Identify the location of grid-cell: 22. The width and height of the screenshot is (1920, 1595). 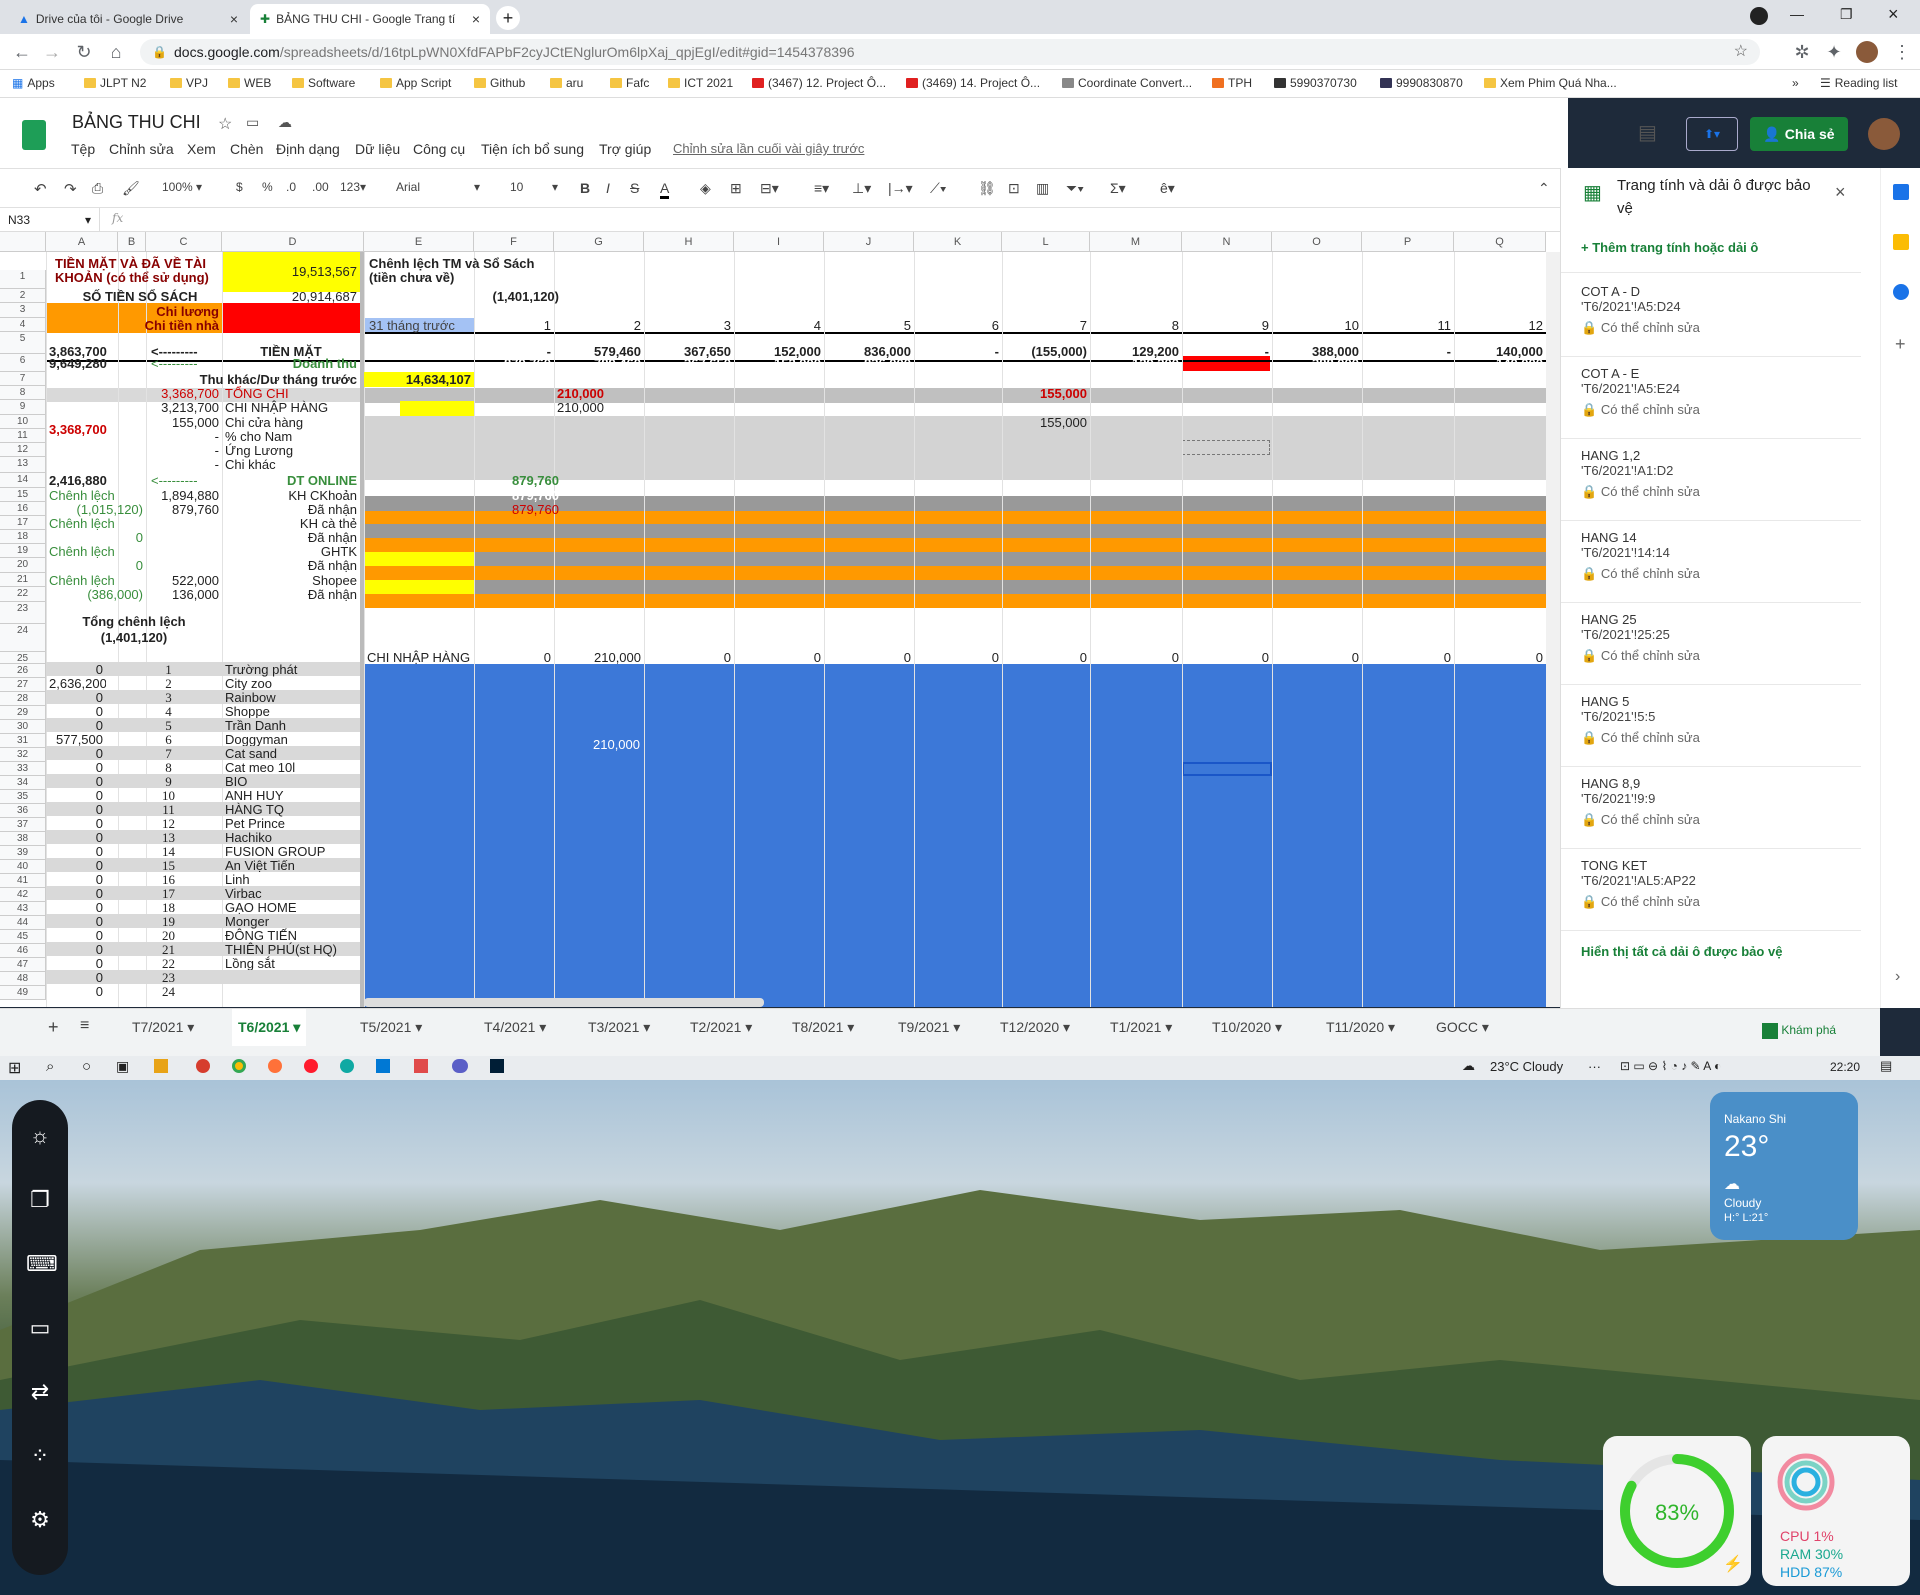
(168, 963).